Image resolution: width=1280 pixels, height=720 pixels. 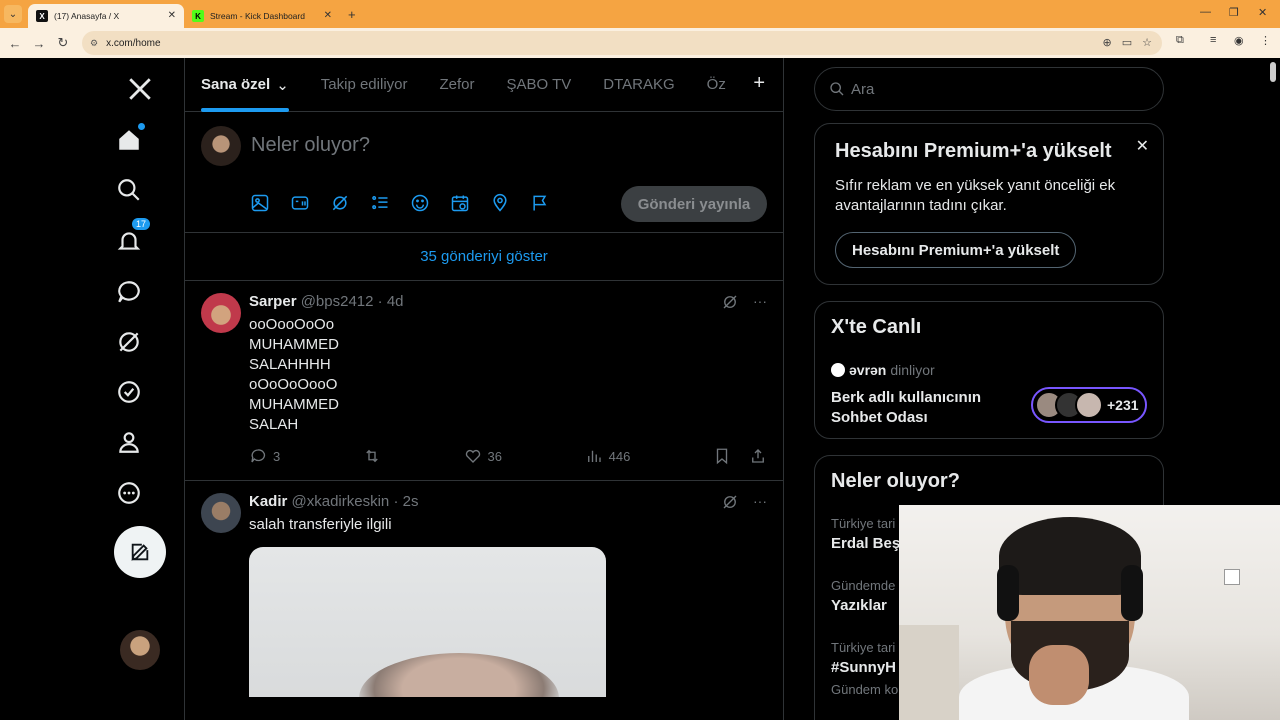 What do you see at coordinates (337, 301) in the screenshot?
I see `author-handle: @bps2412` at bounding box center [337, 301].